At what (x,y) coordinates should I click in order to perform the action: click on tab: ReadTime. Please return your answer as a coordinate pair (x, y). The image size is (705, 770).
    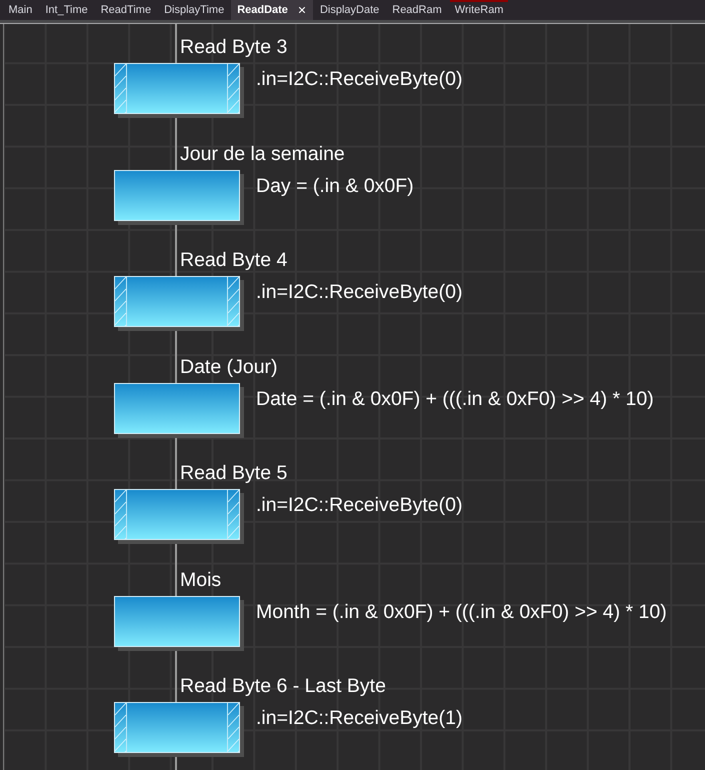
    Looking at the image, I should click on (126, 10).